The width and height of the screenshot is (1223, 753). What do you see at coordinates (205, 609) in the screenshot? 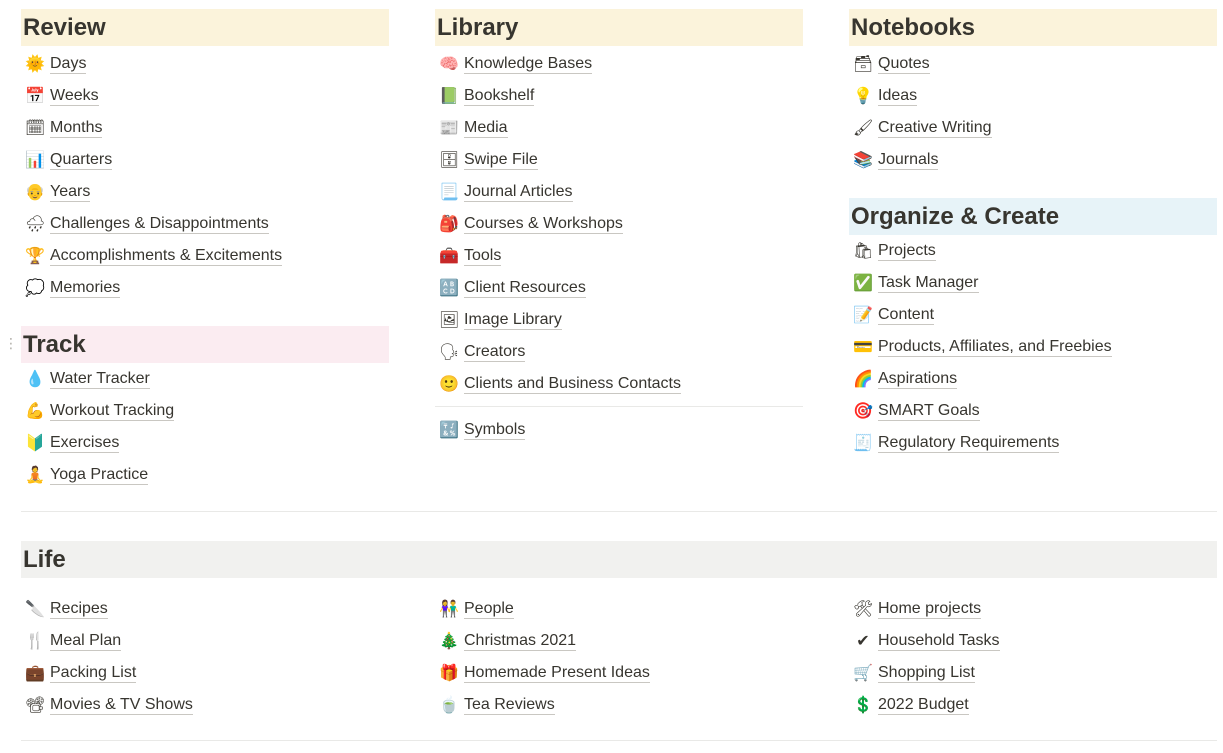
I see `page-link: 🔪 Recipes` at bounding box center [205, 609].